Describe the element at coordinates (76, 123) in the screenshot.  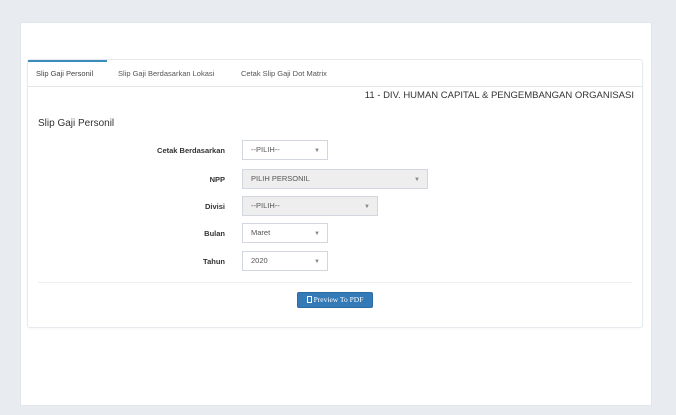
I see `section-title: Slip Gaji Personil` at that location.